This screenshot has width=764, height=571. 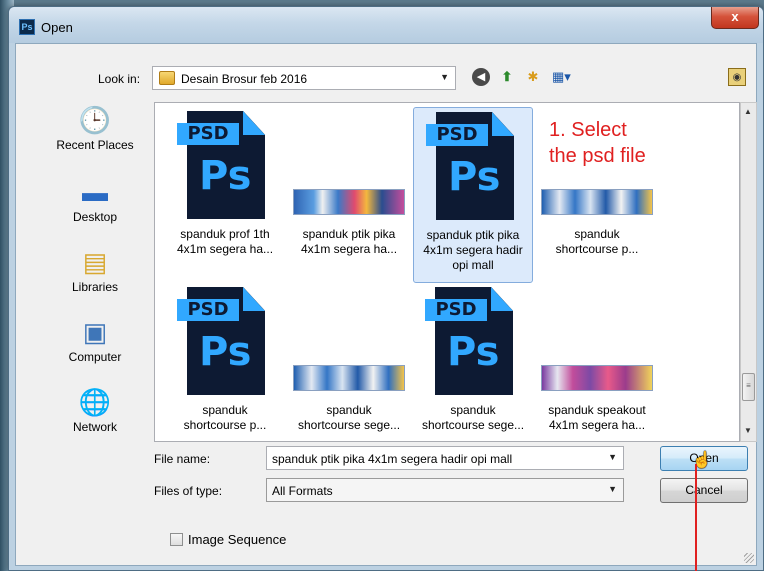 I want to click on annotation-pointer-line, so click(x=696, y=517).